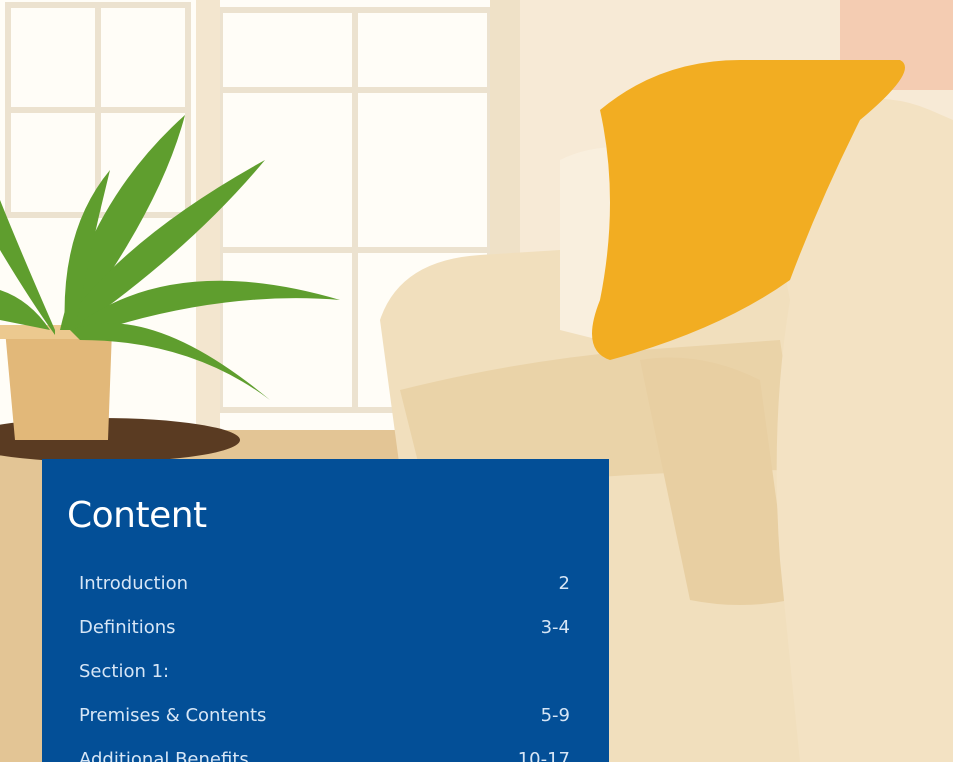 The width and height of the screenshot is (953, 762). What do you see at coordinates (134, 583) in the screenshot?
I see `toc-entry-label: Introduction` at bounding box center [134, 583].